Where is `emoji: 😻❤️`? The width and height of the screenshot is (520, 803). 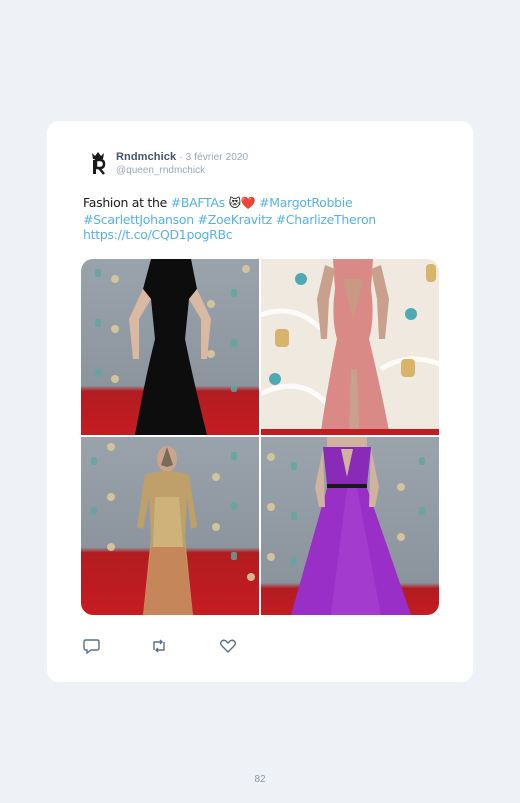
emoji: 😻❤️ is located at coordinates (242, 203).